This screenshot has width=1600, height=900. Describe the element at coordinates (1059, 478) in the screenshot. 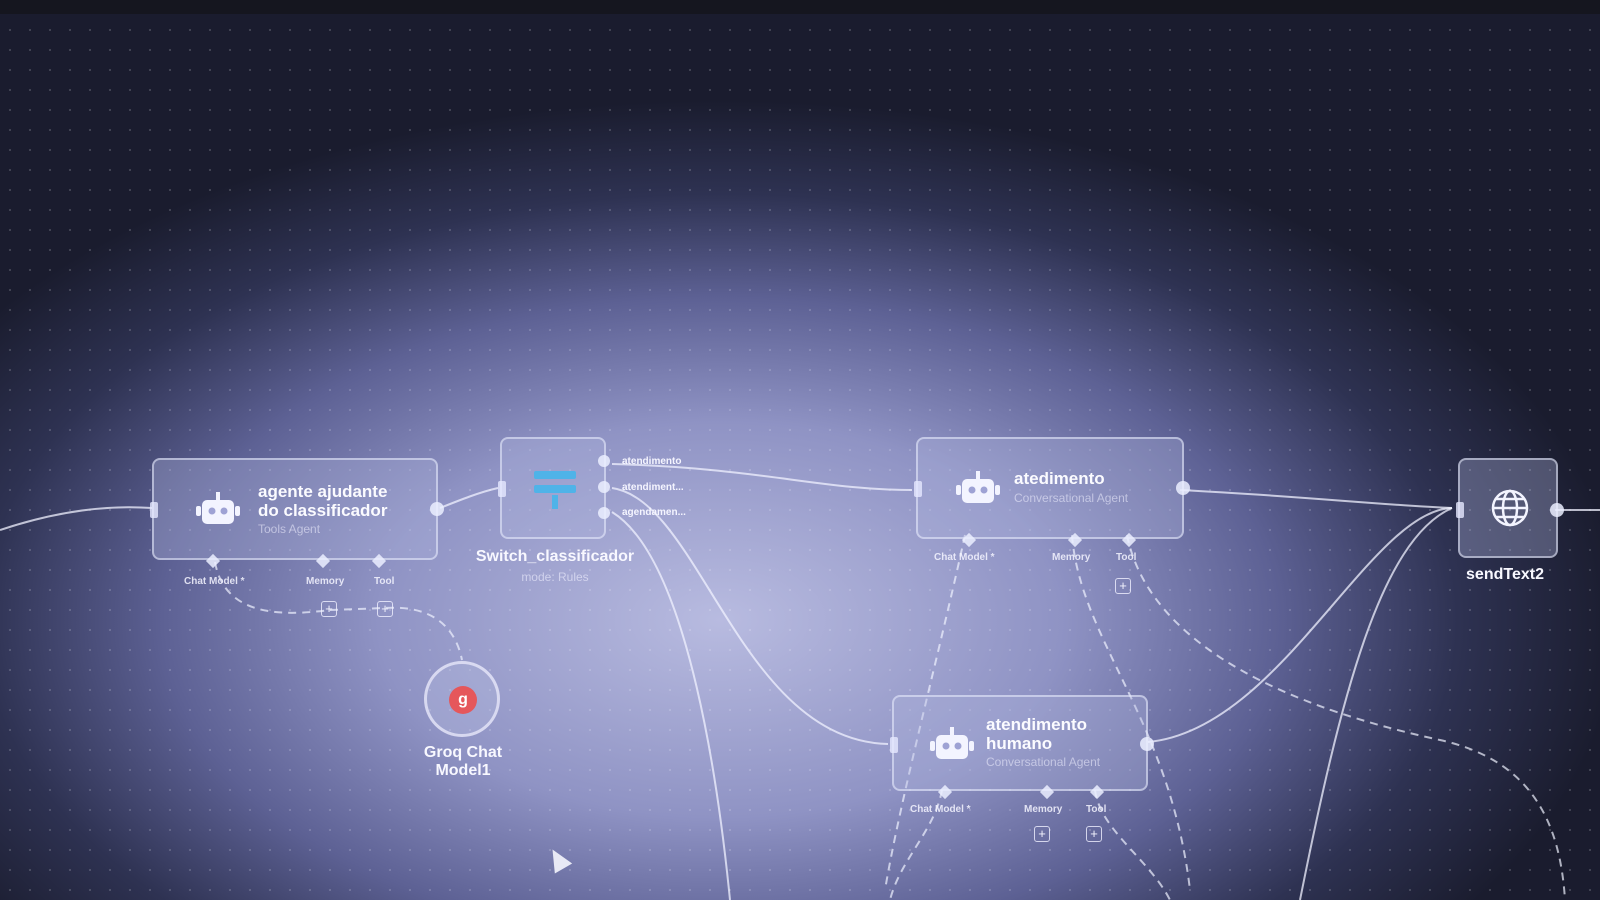

I see `node-title: atedimento` at that location.